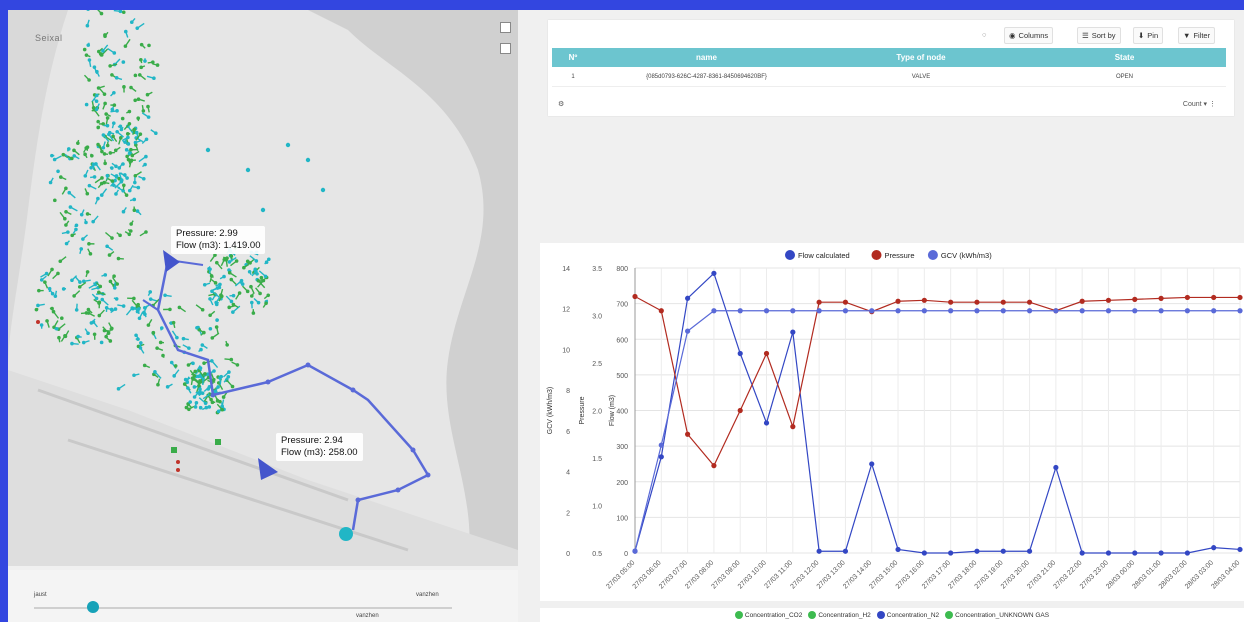 This screenshot has width=1244, height=622. I want to click on pin-label: Pin, so click(1153, 35).